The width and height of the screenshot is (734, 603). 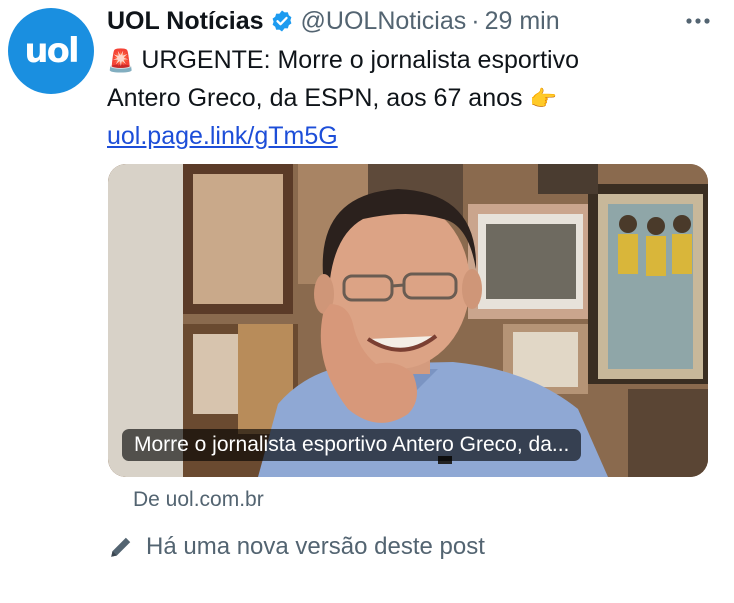 I want to click on siren-emoji-icon: 🚨, so click(x=121, y=61).